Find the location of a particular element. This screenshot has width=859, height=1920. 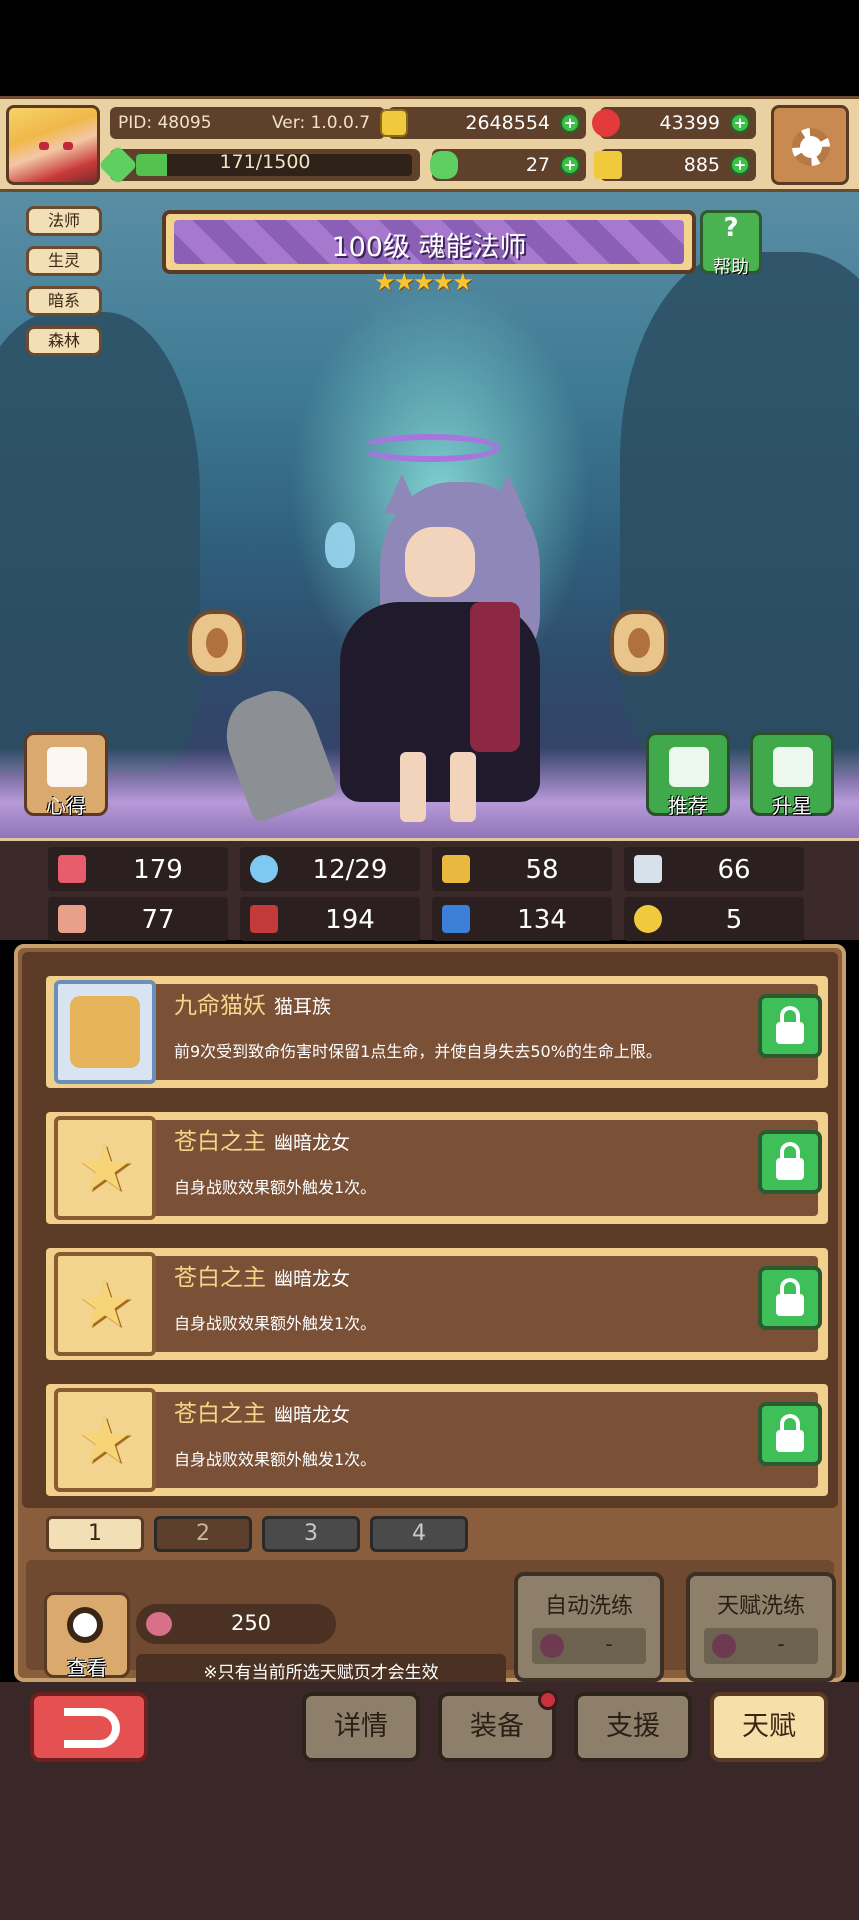

key-counter: 885 + is located at coordinates (675, 165).